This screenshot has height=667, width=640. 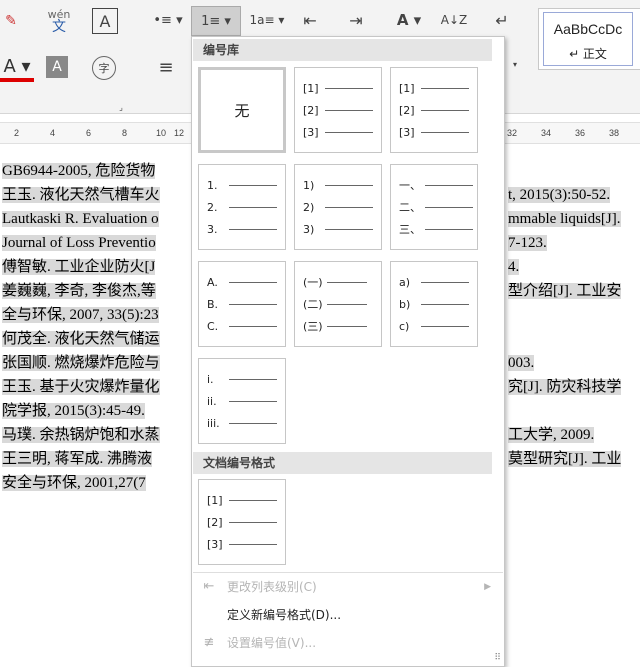 I want to click on doc-line: 傅智敏. 工业企业防火[J, so click(x=79, y=267).